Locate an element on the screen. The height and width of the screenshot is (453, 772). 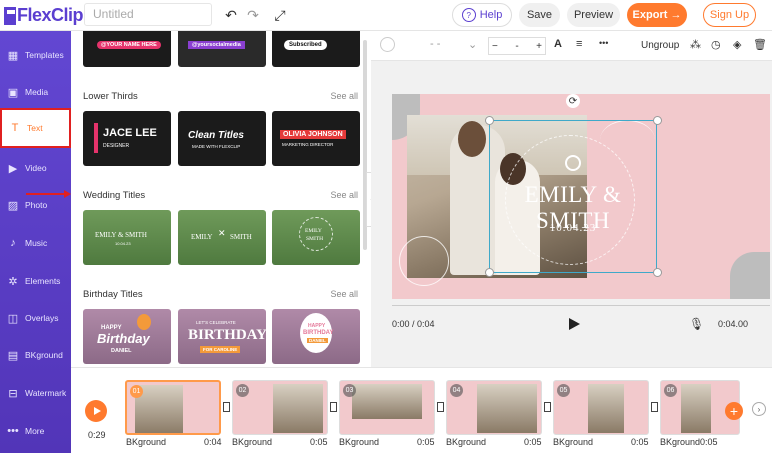
text-template-thumb: HAPPY BIRTHDAY DANIEL is located at coordinates (316, 336).